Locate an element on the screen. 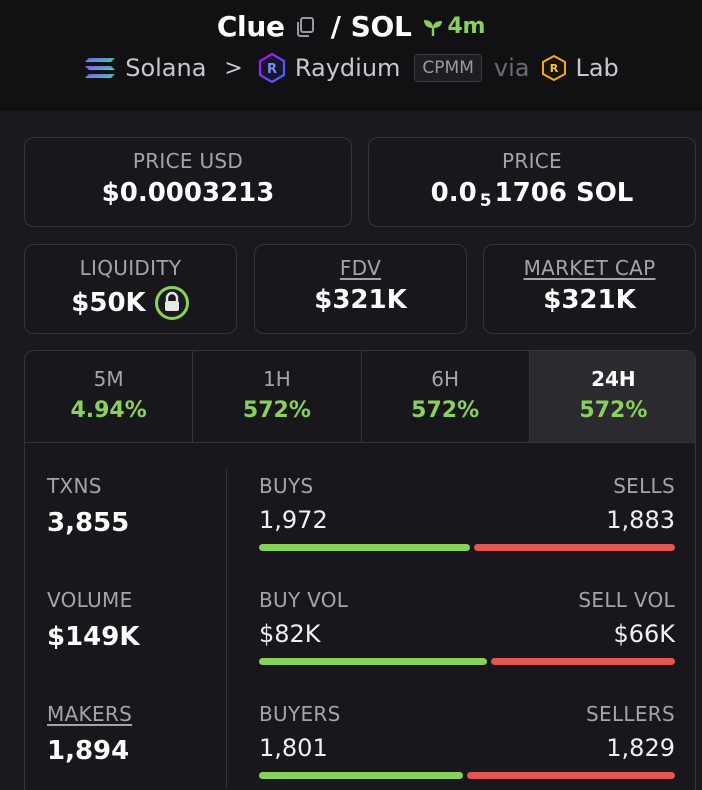 This screenshot has width=702, height=790. tab-6h: 6H 572% is located at coordinates (446, 396).